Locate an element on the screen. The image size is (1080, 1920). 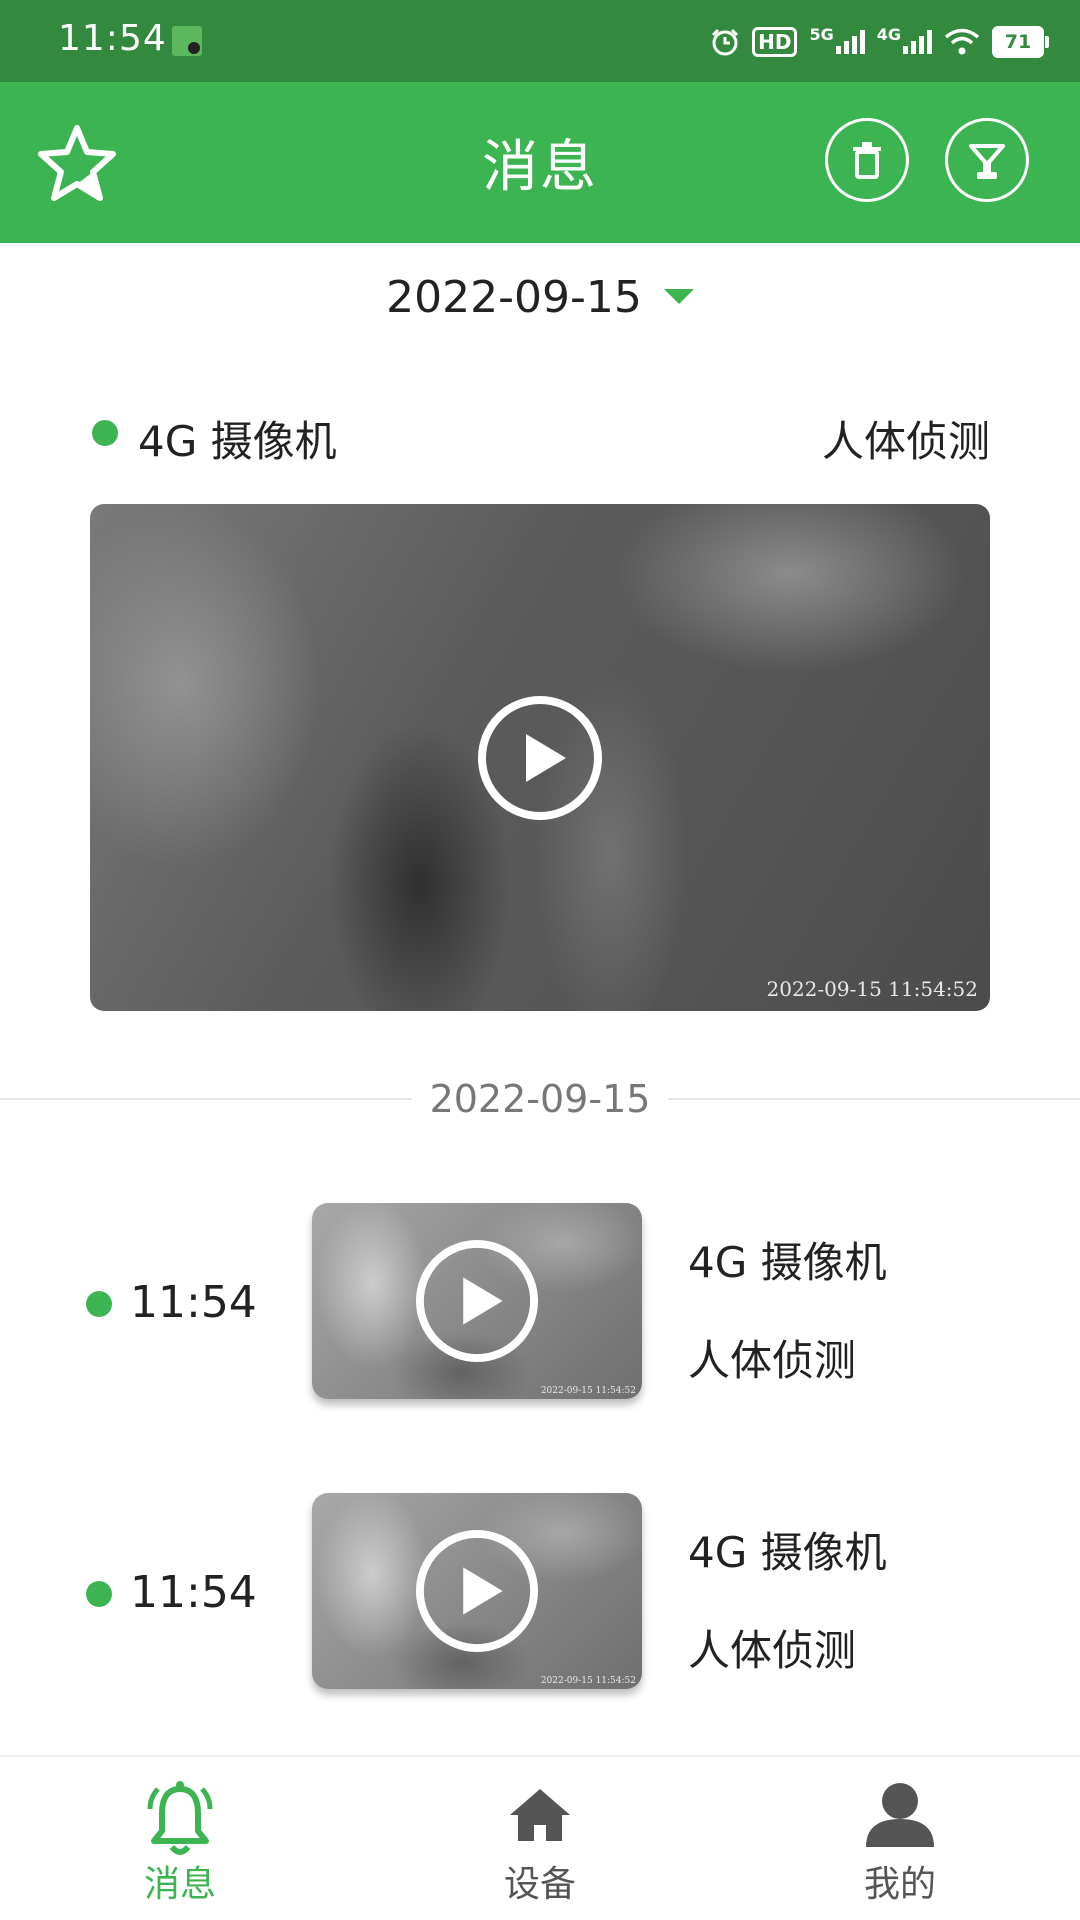
delete-button is located at coordinates (867, 160).